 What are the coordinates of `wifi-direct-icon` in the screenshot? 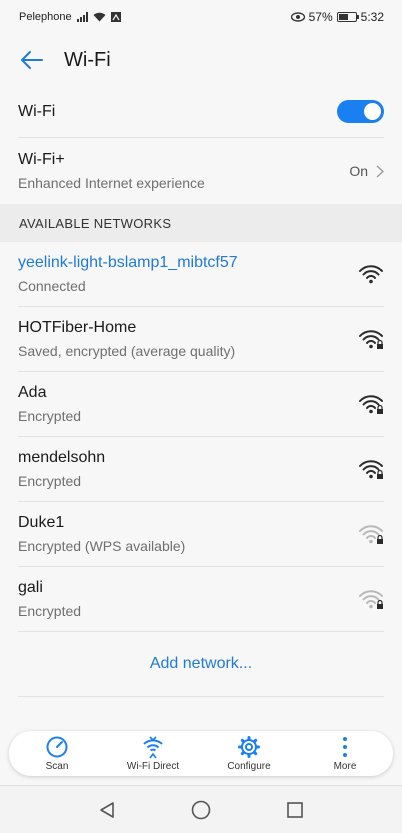 It's located at (153, 747).